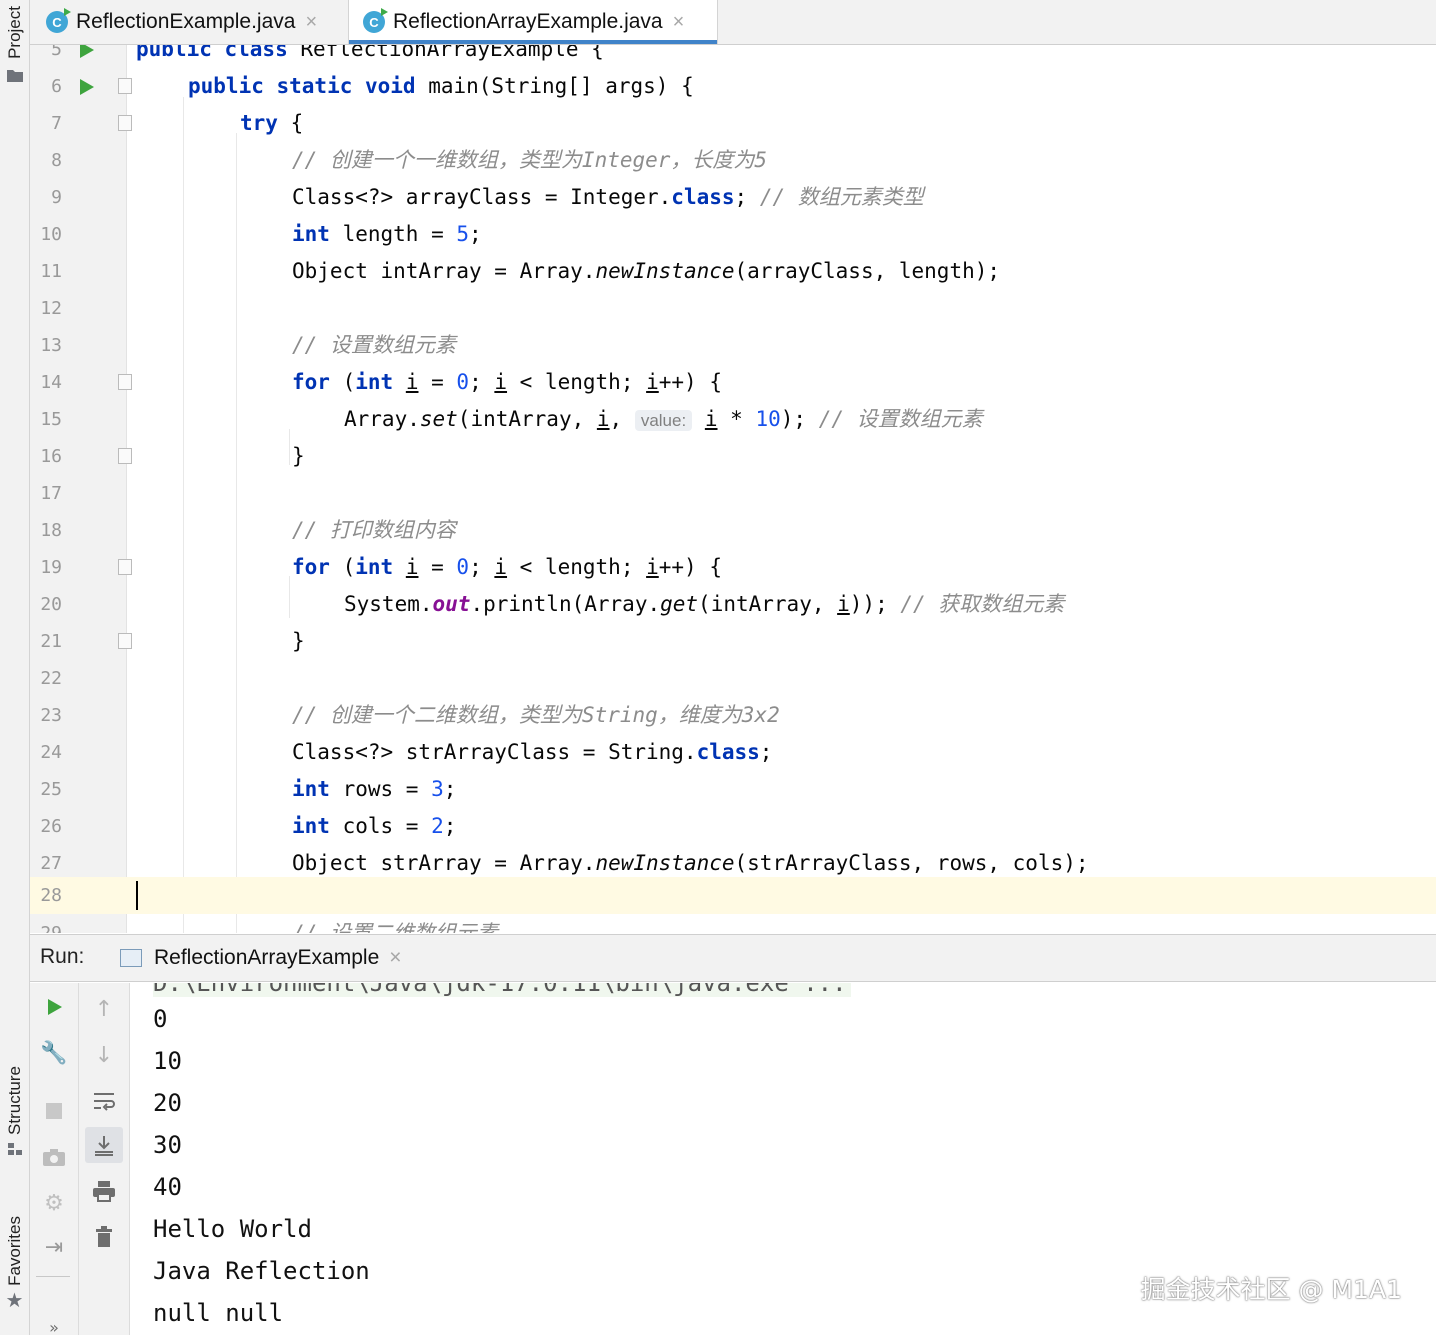 The width and height of the screenshot is (1436, 1341). I want to click on console-icon, so click(131, 958).